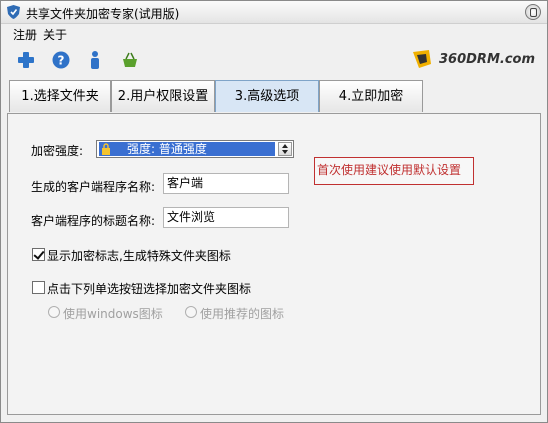  What do you see at coordinates (13, 12) in the screenshot?
I see `shield-app-icon` at bounding box center [13, 12].